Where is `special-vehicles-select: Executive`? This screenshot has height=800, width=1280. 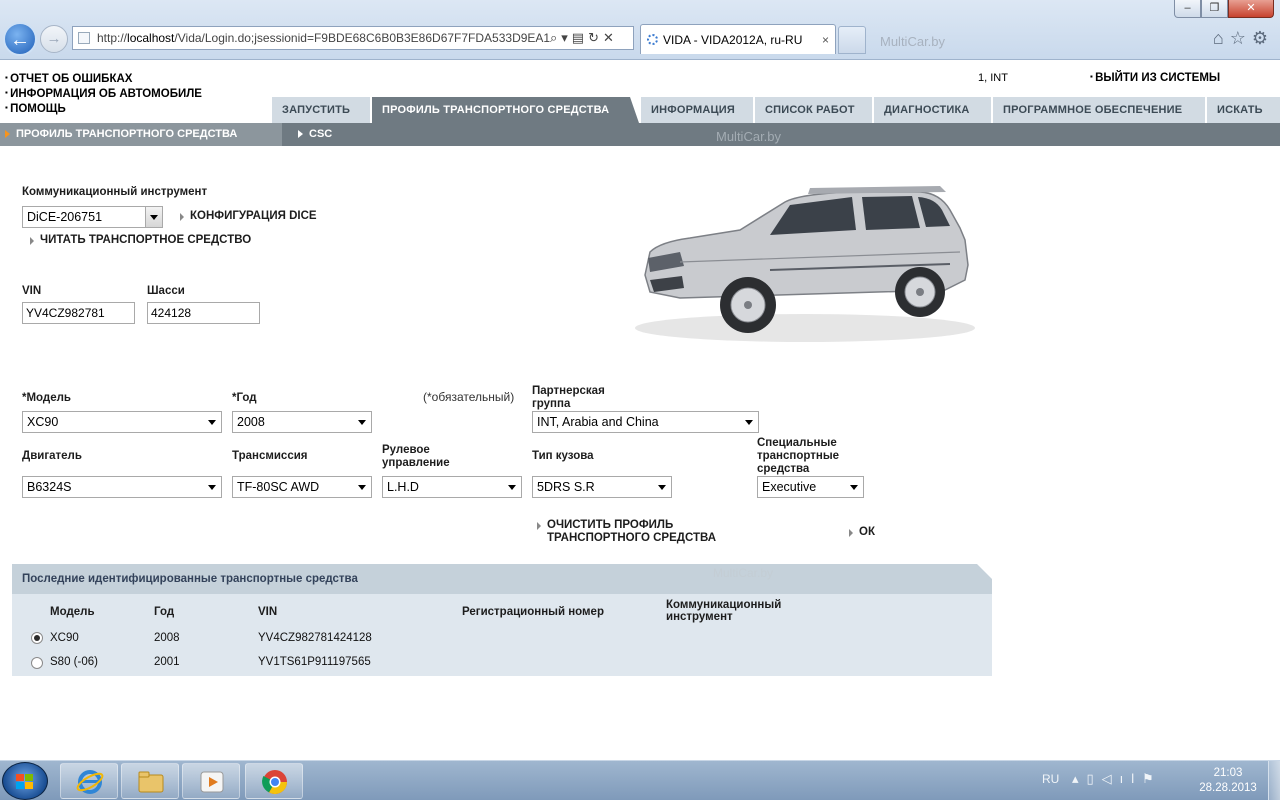
special-vehicles-select: Executive is located at coordinates (810, 487).